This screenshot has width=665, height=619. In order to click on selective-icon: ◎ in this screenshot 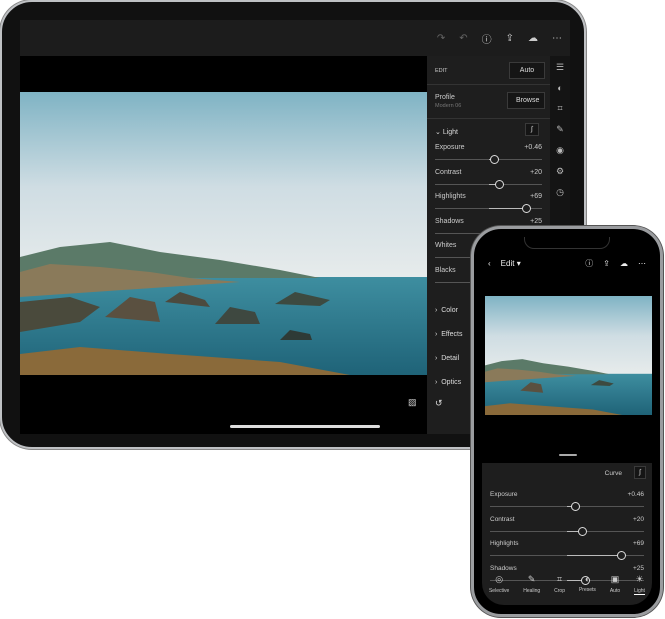, I will do `click(499, 579)`.